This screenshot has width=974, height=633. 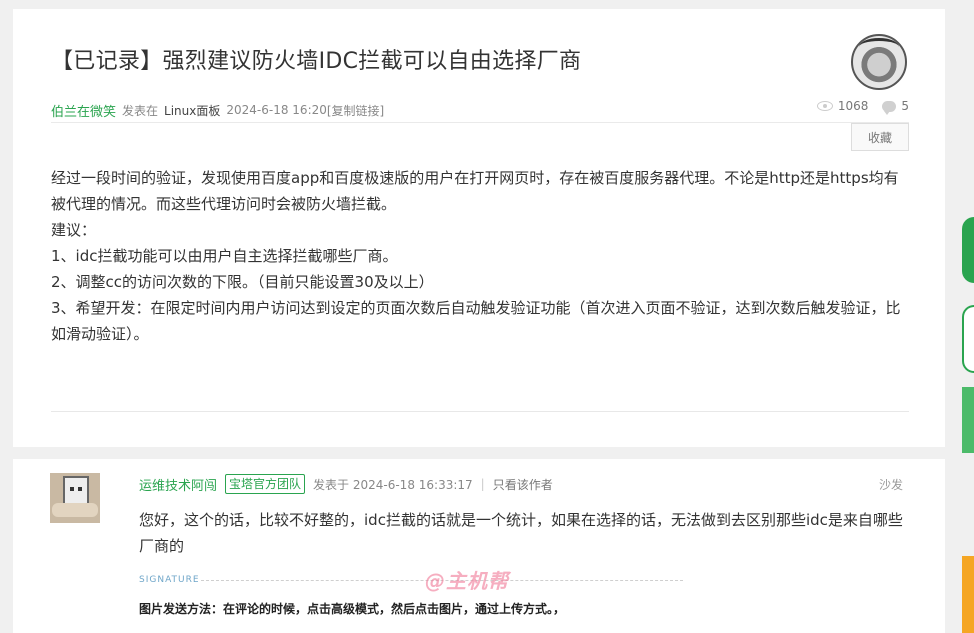 What do you see at coordinates (276, 110) in the screenshot?
I see `post-date: 2024-6-18 16:20` at bounding box center [276, 110].